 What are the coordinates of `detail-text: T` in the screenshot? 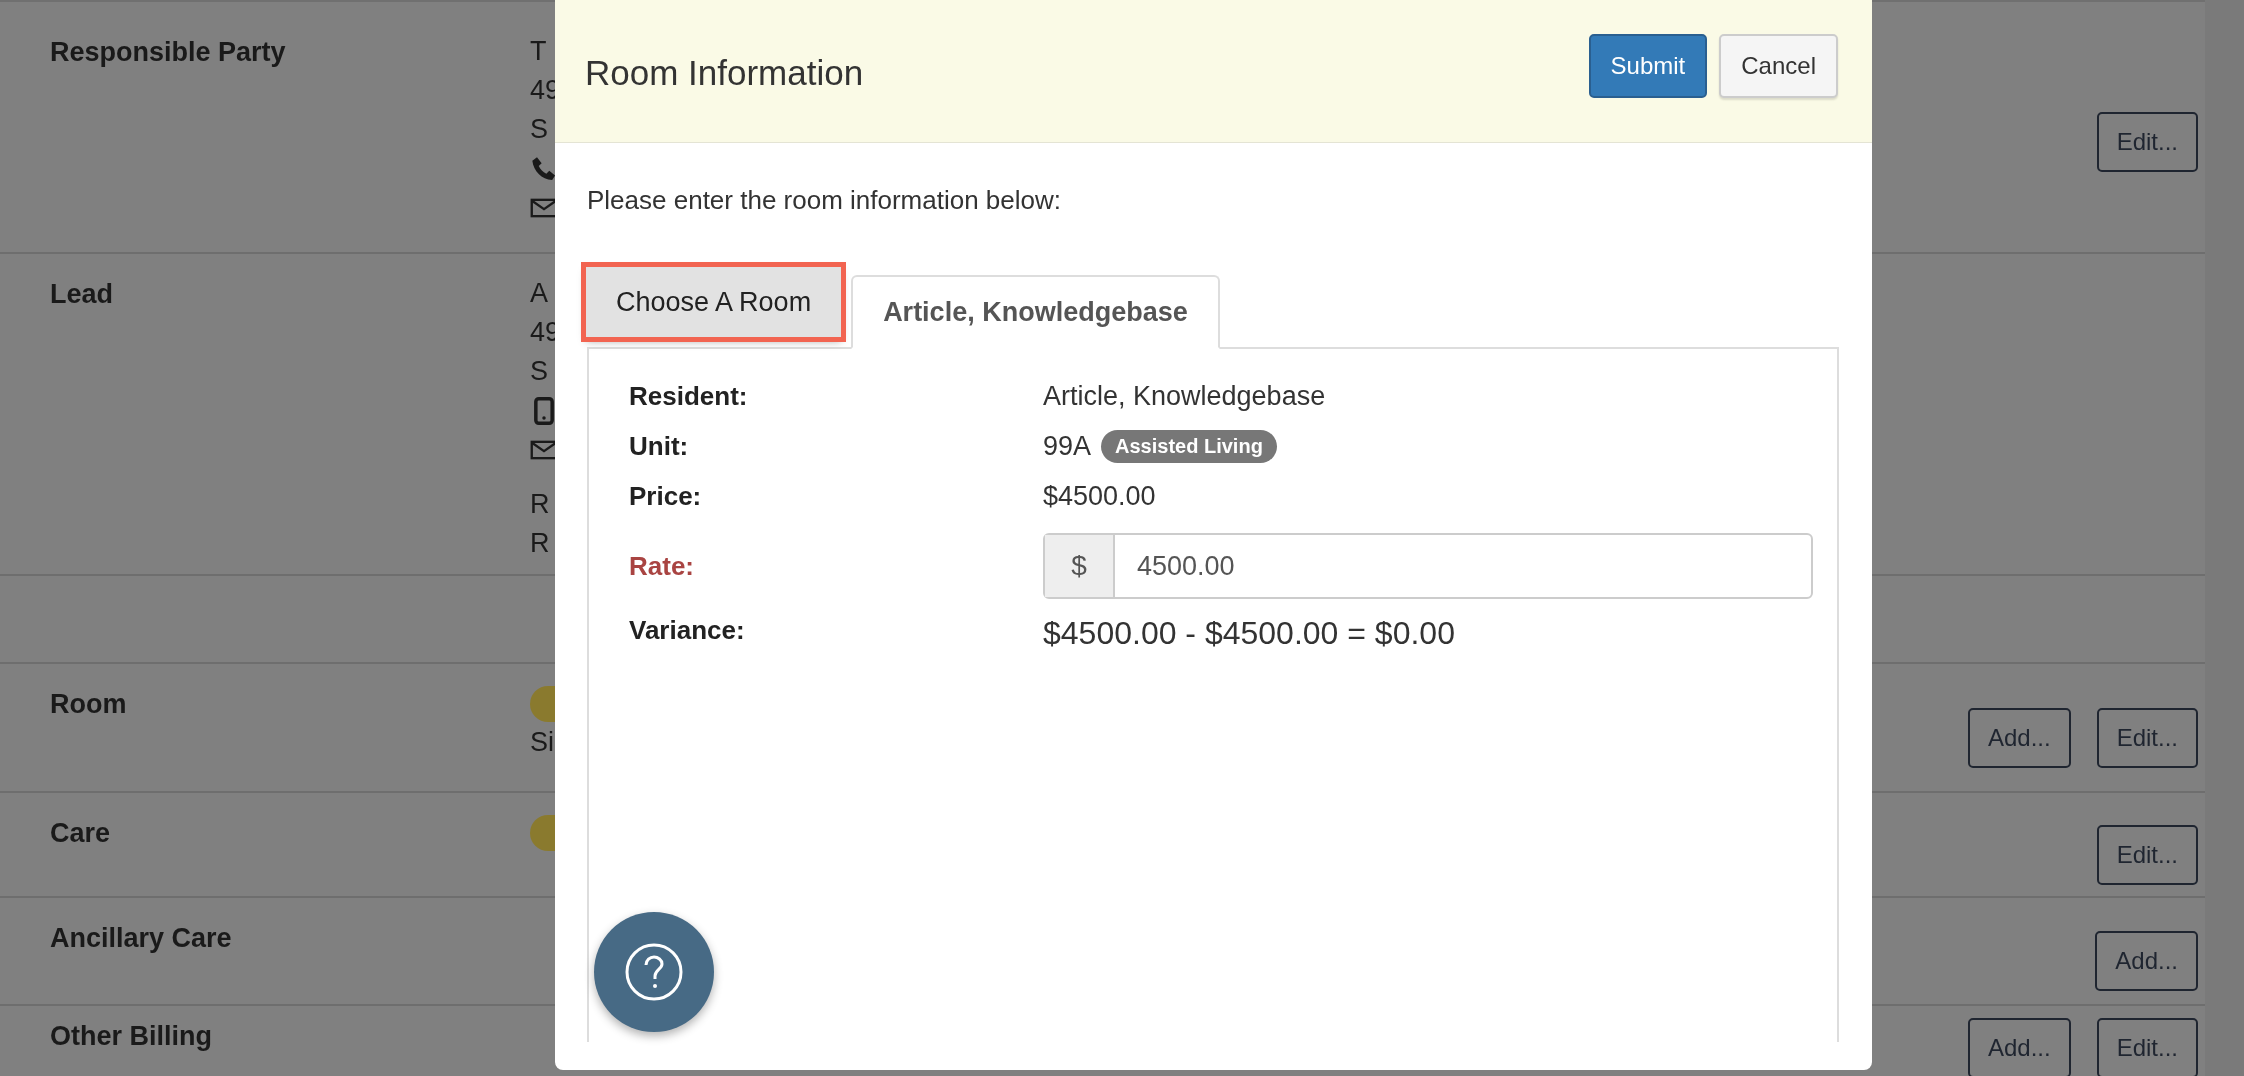 It's located at (538, 51).